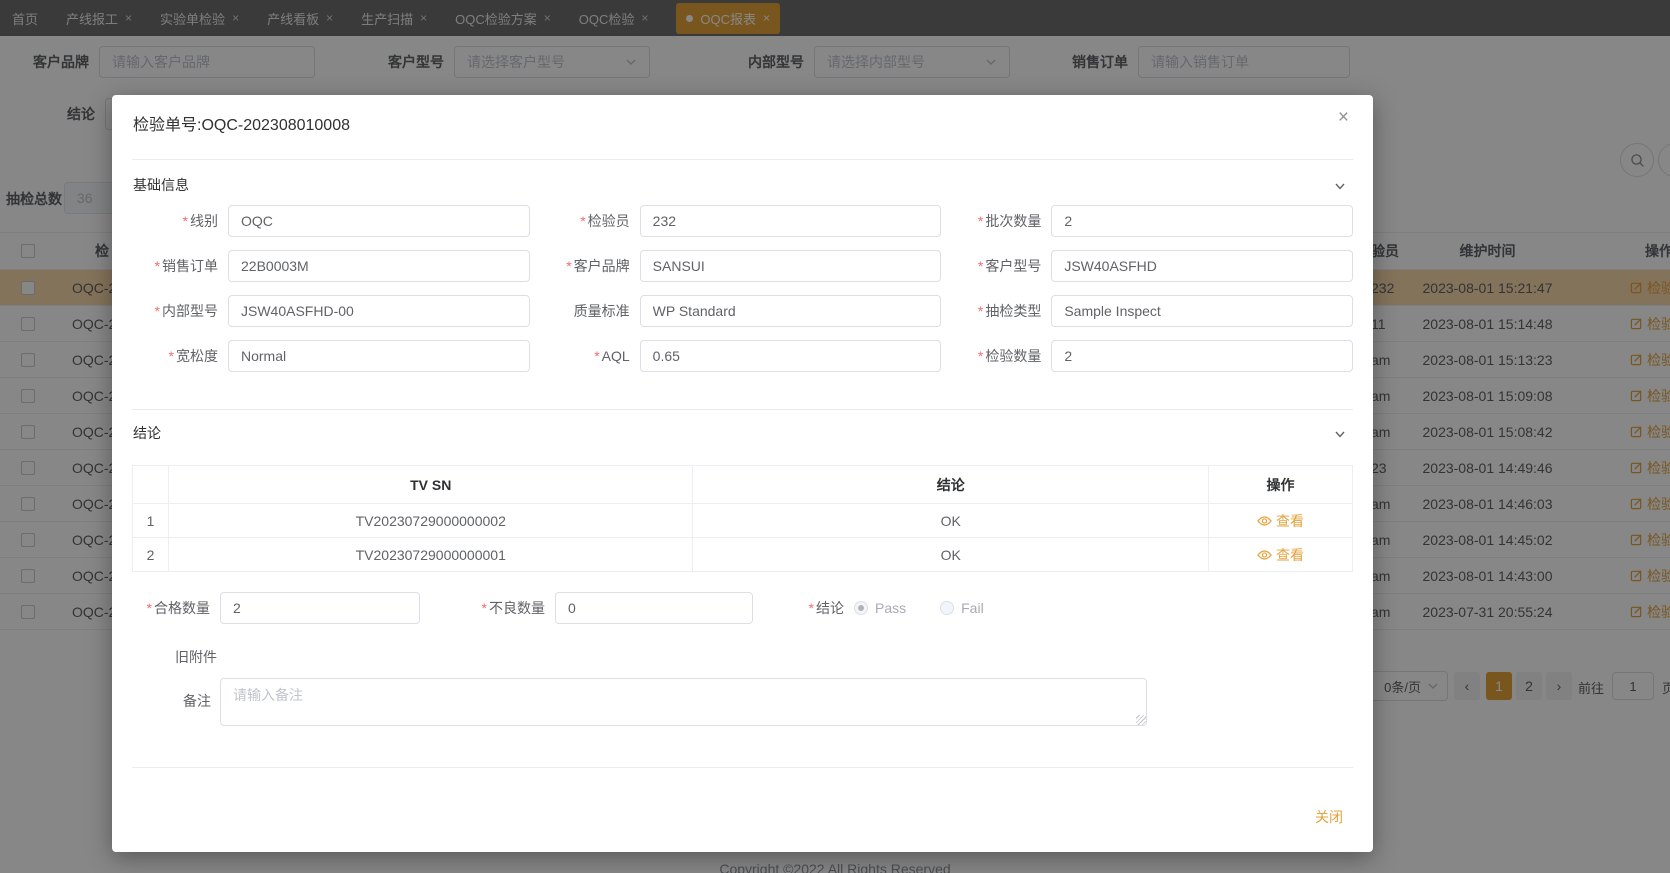 The height and width of the screenshot is (873, 1670). What do you see at coordinates (654, 608) in the screenshot?
I see `defect-qty-input` at bounding box center [654, 608].